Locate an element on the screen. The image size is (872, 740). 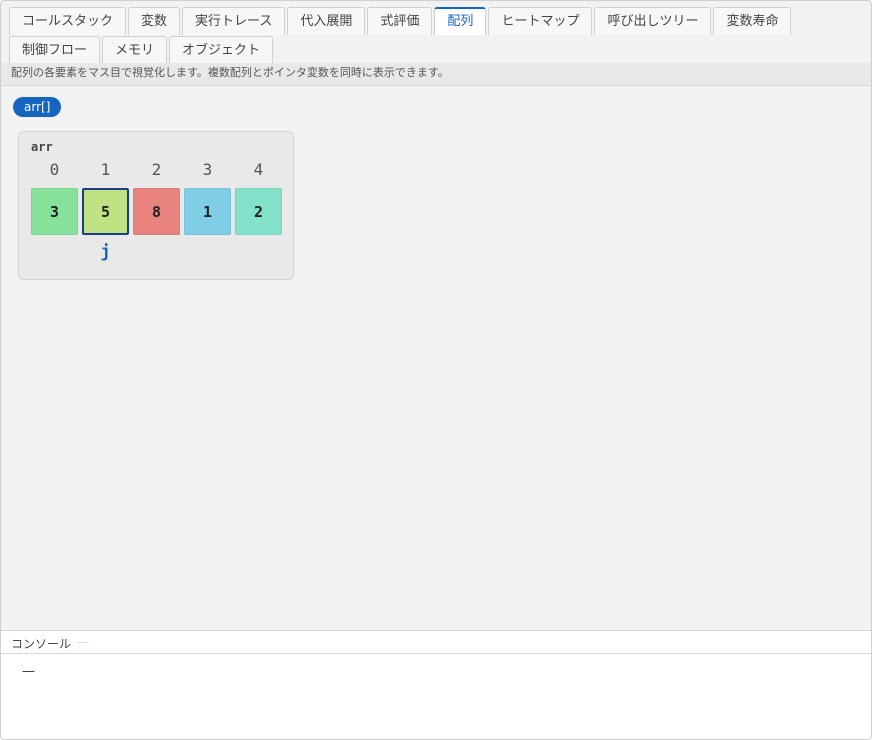
tab-1: 変数 is located at coordinates (154, 21).